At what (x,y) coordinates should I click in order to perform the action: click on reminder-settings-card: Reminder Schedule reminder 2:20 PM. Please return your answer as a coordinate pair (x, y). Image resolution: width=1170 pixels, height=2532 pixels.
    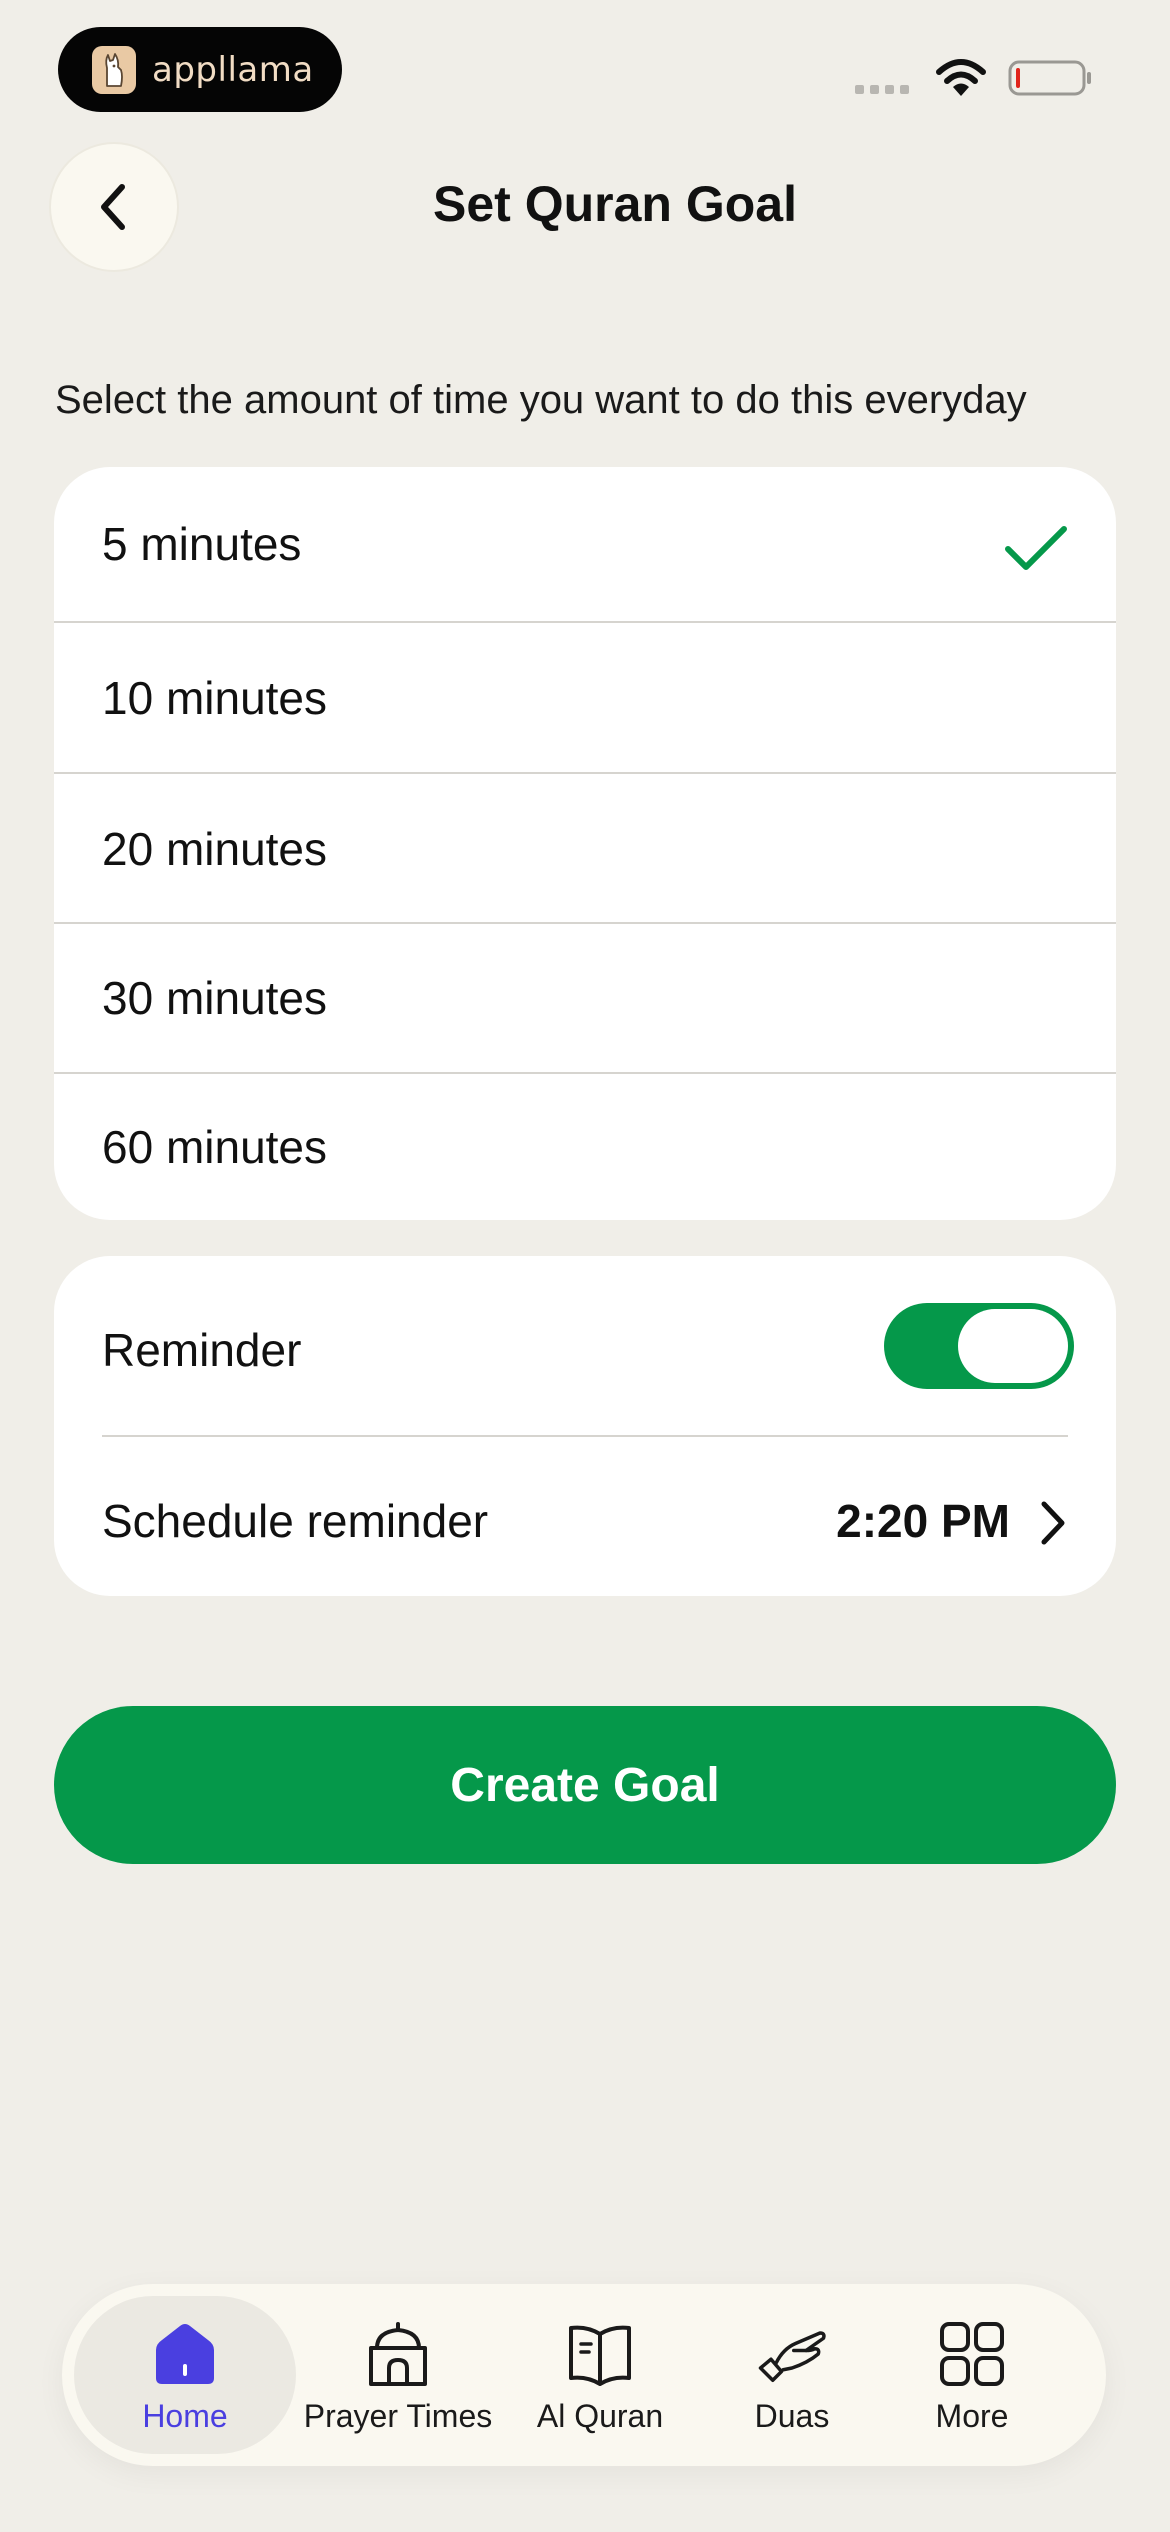
    Looking at the image, I should click on (585, 1426).